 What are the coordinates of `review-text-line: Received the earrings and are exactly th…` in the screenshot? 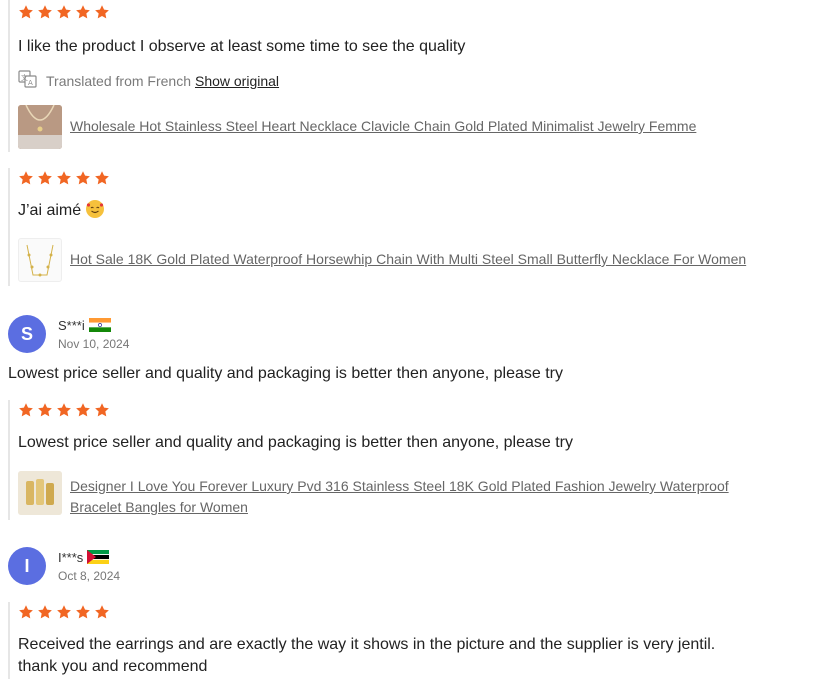 It's located at (367, 644).